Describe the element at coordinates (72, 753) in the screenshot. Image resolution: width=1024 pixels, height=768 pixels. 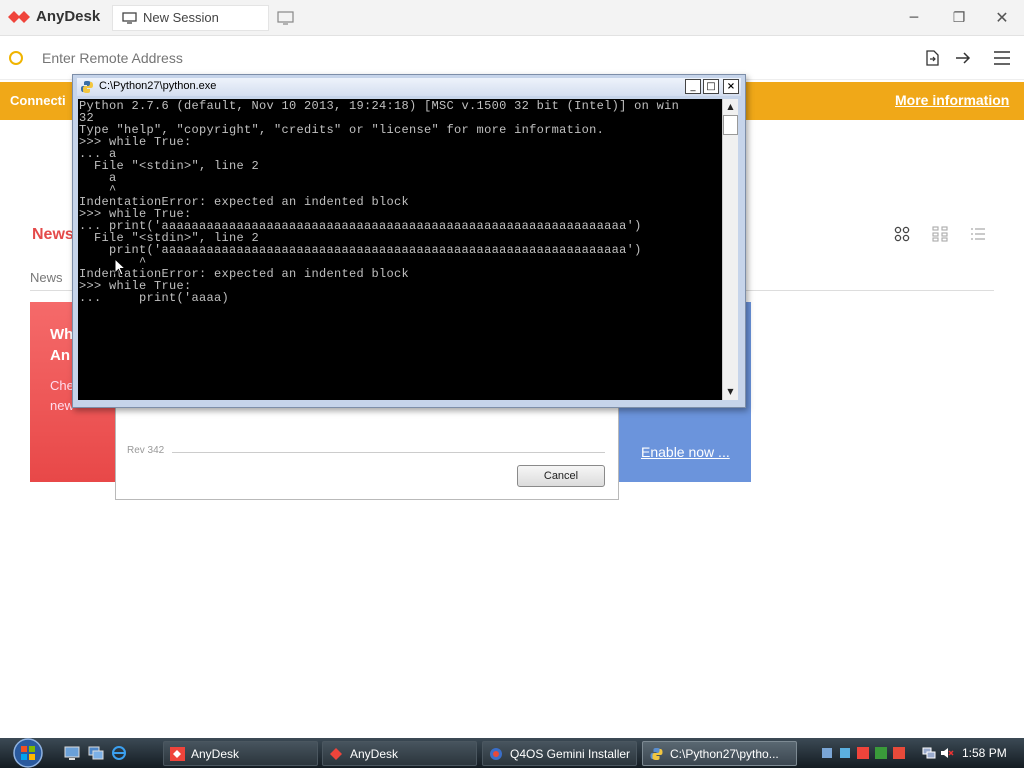
I see `show-desktop-icon` at that location.